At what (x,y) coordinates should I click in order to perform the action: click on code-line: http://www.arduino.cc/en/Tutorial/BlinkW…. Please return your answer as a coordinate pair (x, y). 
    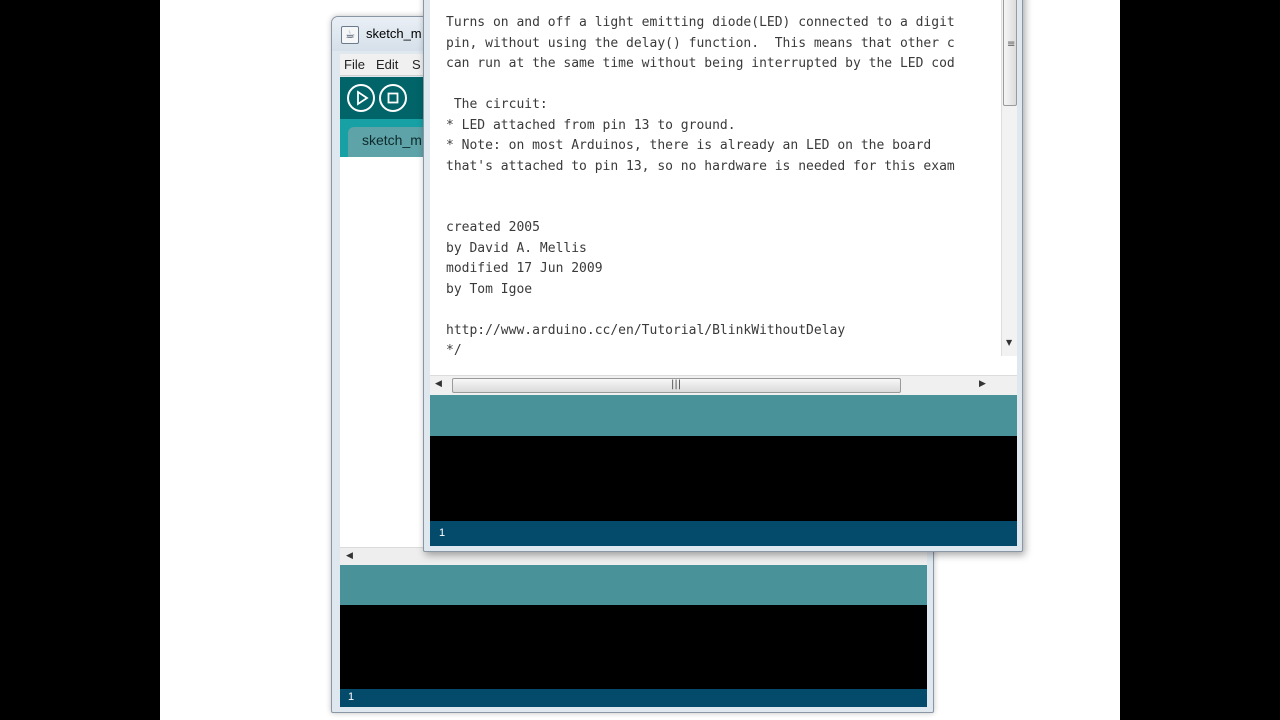
    Looking at the image, I should click on (646, 330).